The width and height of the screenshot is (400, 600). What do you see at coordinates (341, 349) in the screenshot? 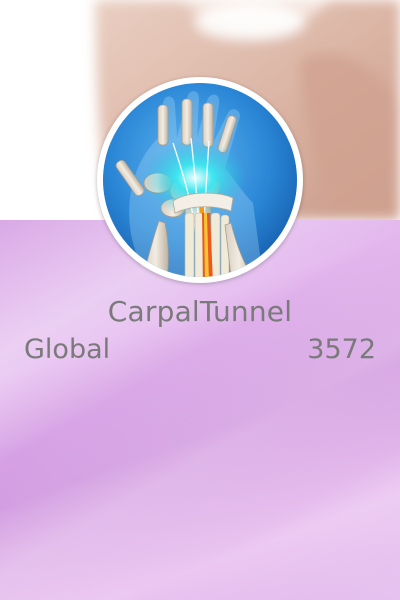
I see `score-value: 3572` at bounding box center [341, 349].